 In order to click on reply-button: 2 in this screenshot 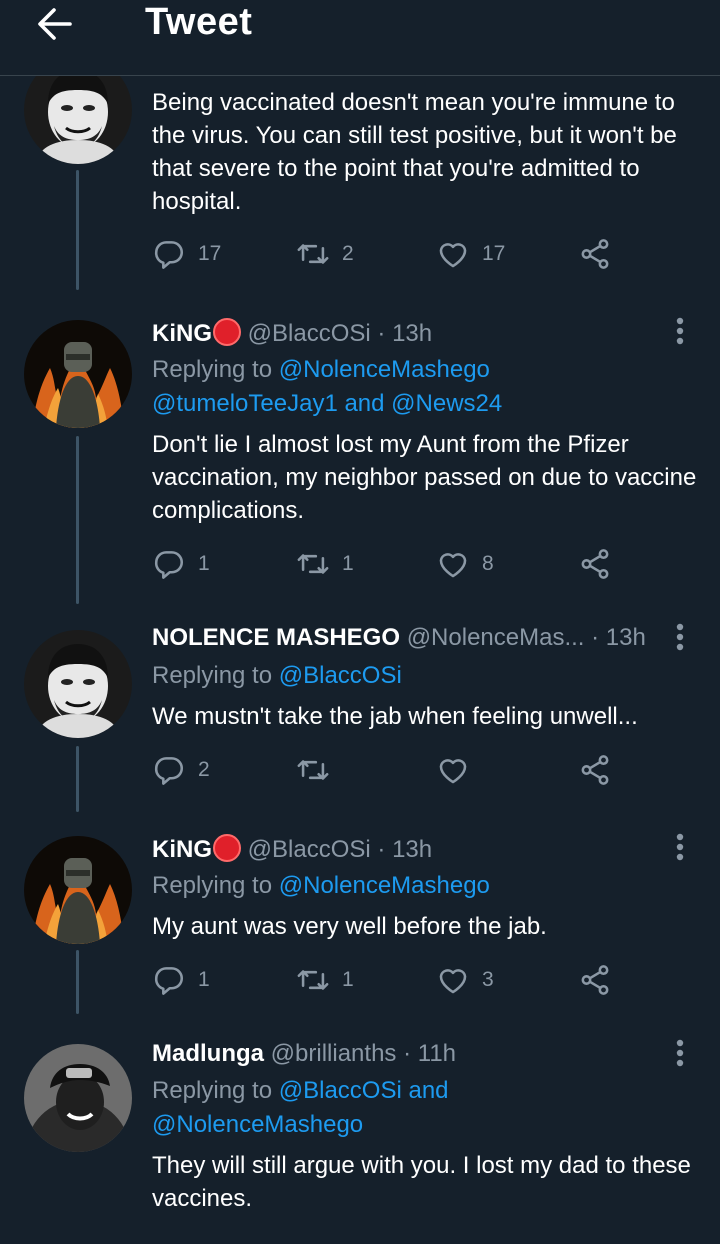, I will do `click(181, 770)`.